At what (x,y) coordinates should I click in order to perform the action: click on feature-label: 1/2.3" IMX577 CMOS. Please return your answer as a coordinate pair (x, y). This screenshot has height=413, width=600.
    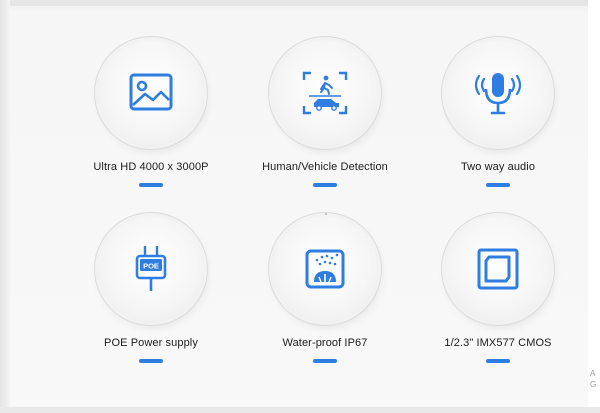
    Looking at the image, I should click on (498, 343).